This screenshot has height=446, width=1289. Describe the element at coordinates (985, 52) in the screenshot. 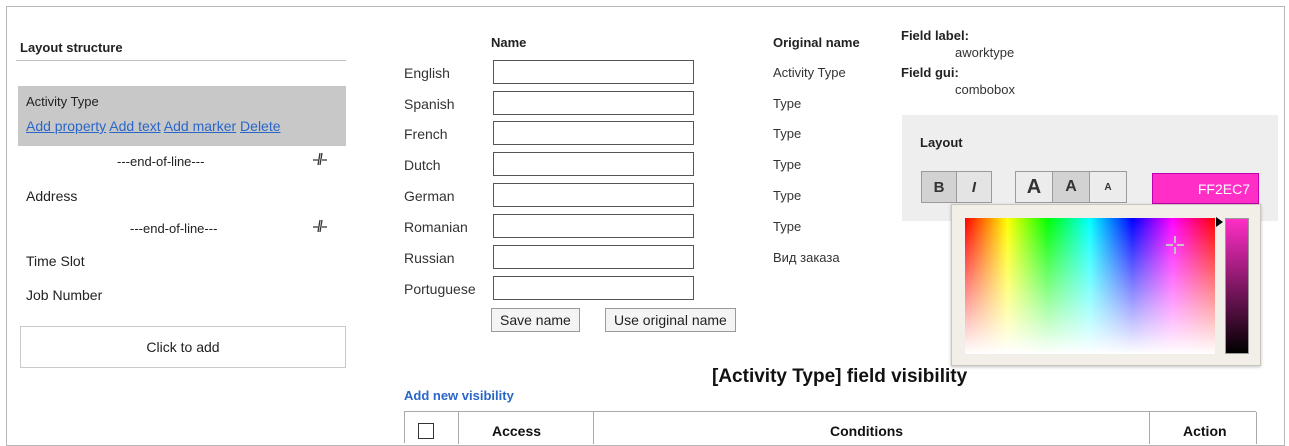

I see `field-label-value: aworktype` at that location.